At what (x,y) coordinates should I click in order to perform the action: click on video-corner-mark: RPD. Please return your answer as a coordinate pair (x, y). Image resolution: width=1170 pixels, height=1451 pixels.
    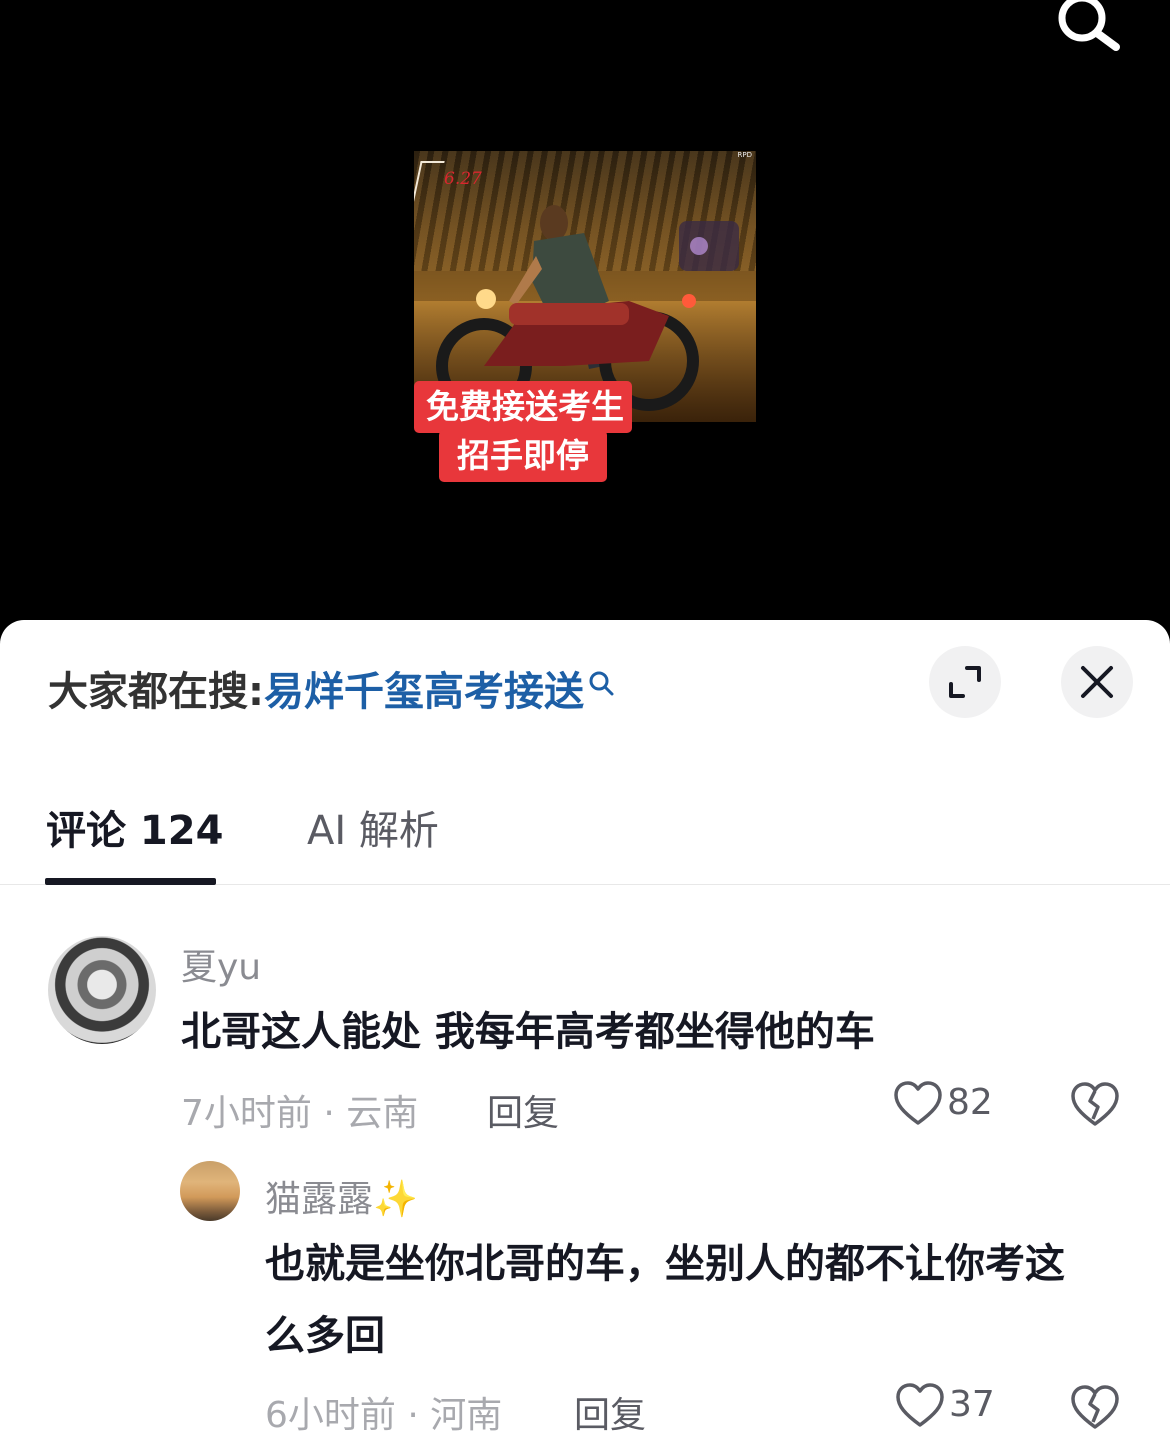
    Looking at the image, I should click on (744, 155).